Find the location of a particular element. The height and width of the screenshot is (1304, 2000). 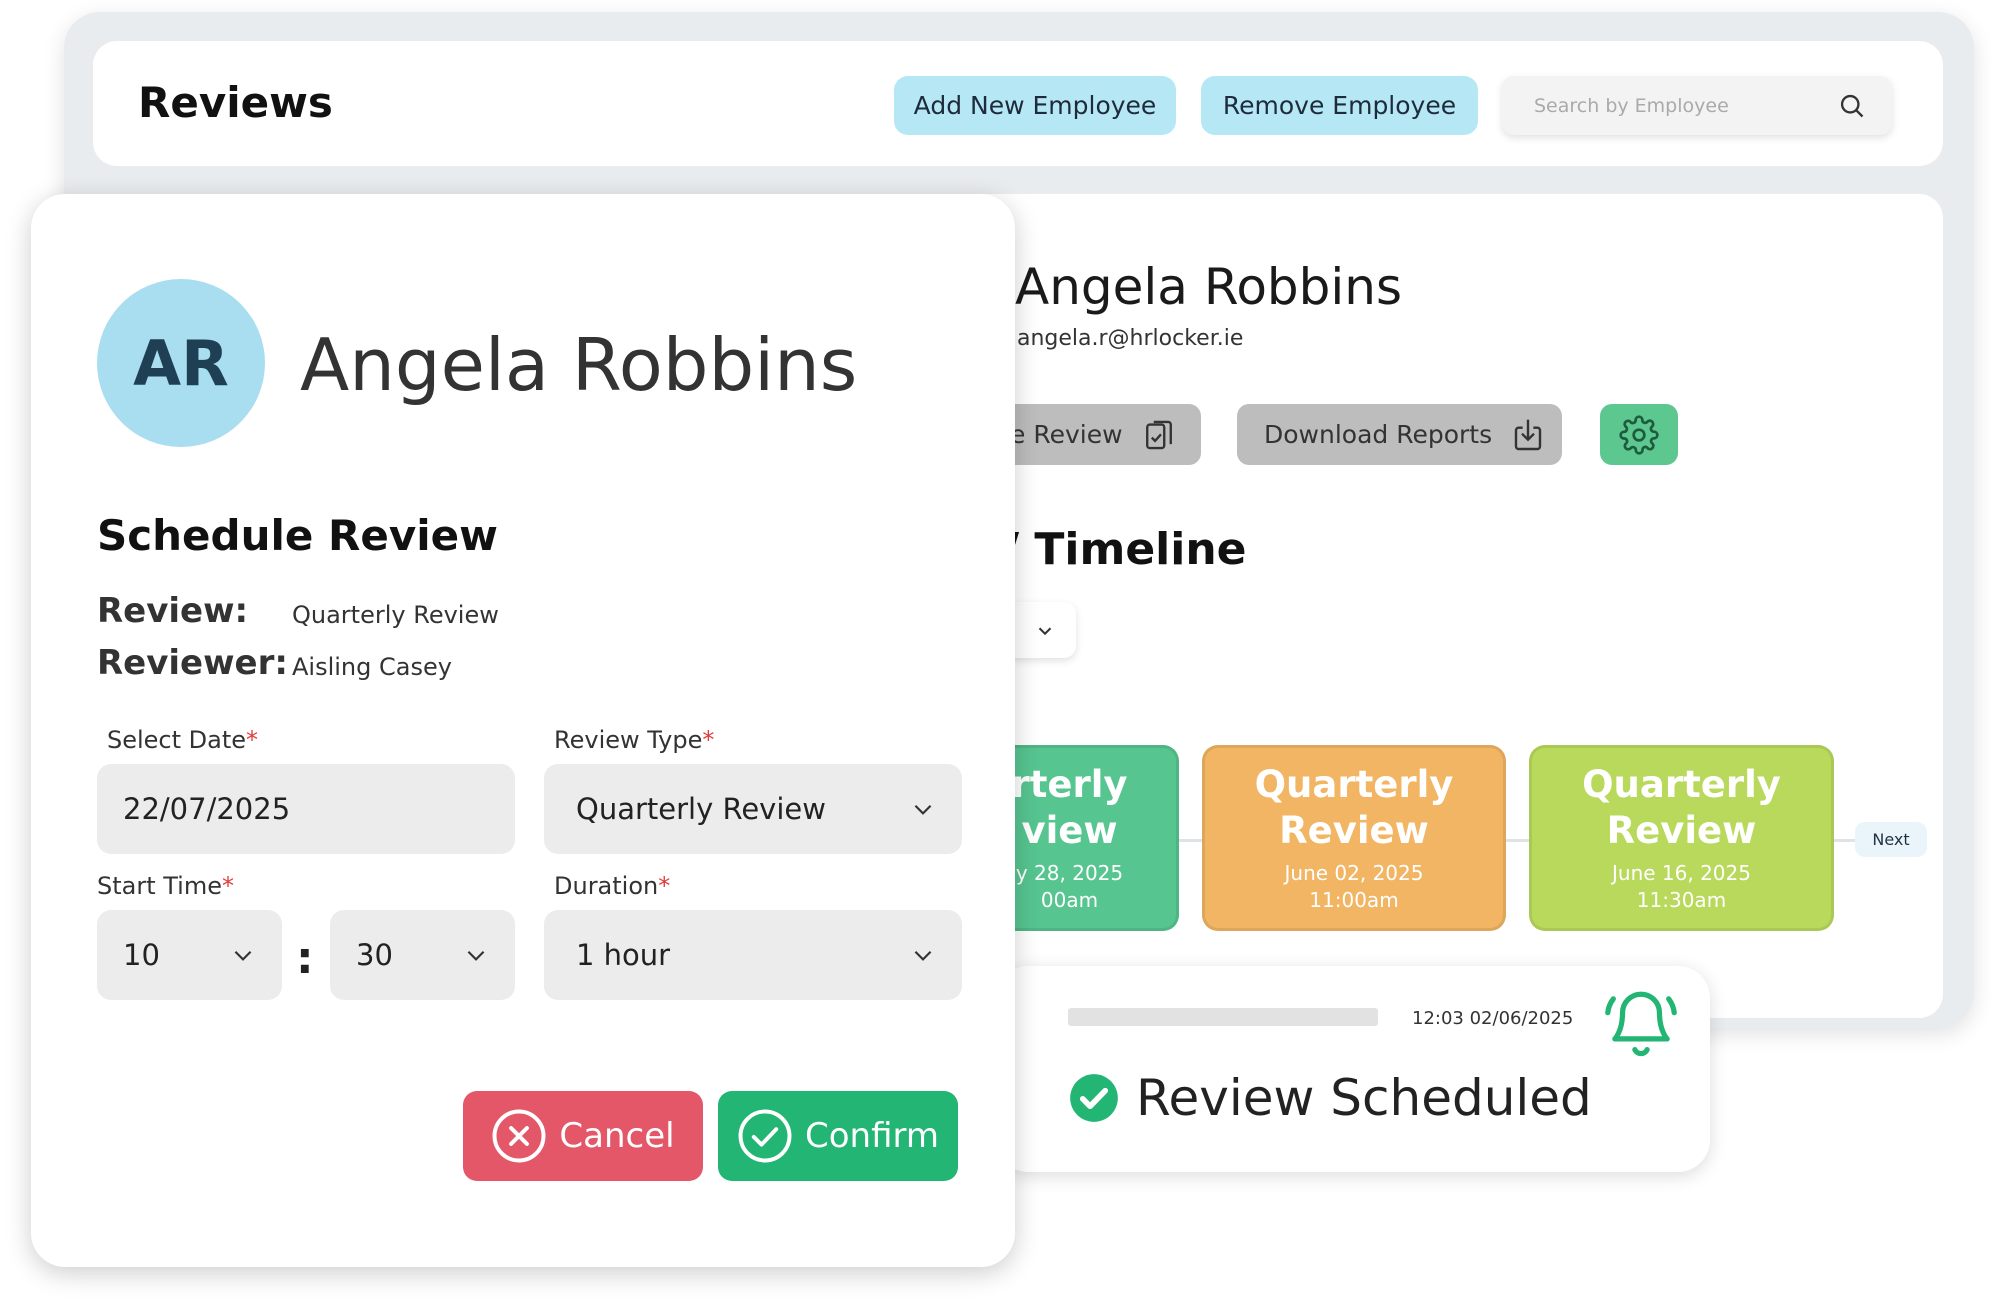

duration-select: 1 hour is located at coordinates (753, 955).